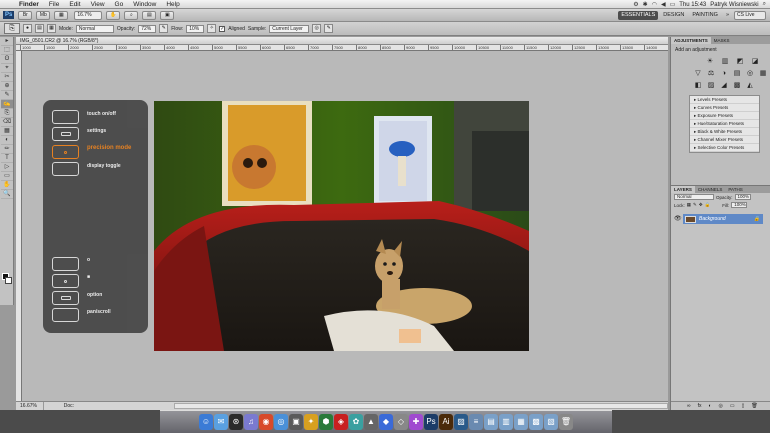 This screenshot has width=770, height=433. Describe the element at coordinates (222, 28) in the screenshot. I see `aligned-checkbox: ✓` at that location.